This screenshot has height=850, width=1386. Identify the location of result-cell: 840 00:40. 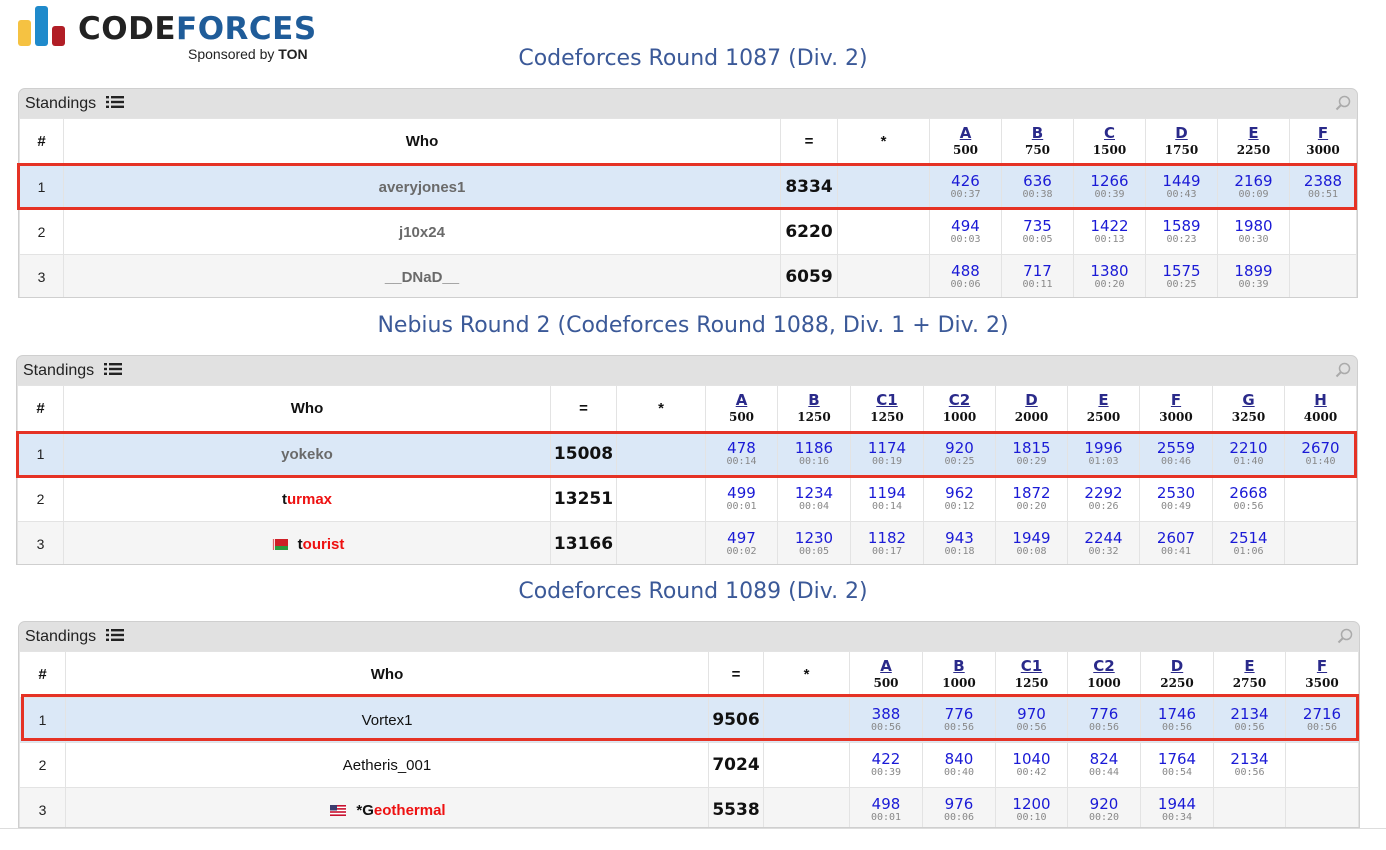
(959, 765).